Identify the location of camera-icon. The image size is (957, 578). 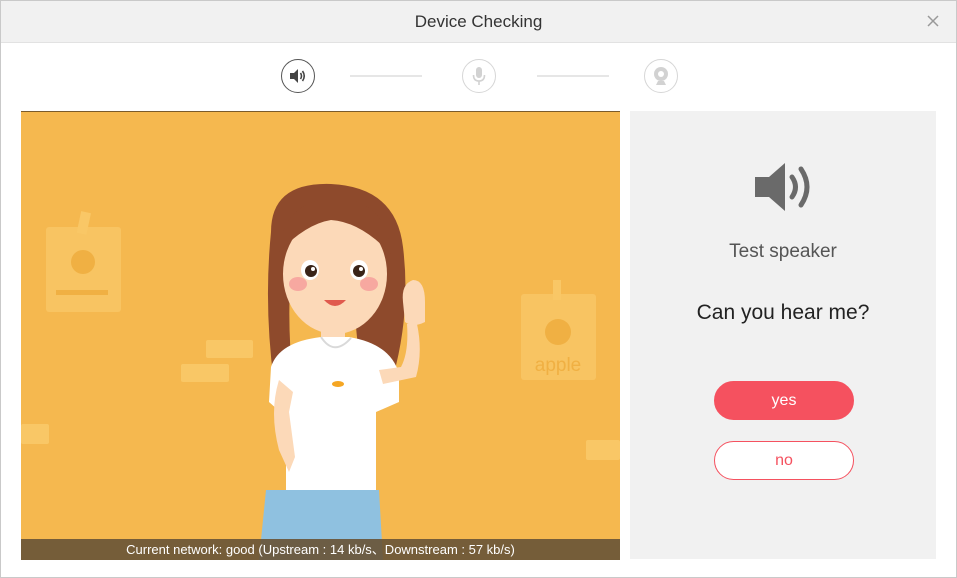
(661, 76).